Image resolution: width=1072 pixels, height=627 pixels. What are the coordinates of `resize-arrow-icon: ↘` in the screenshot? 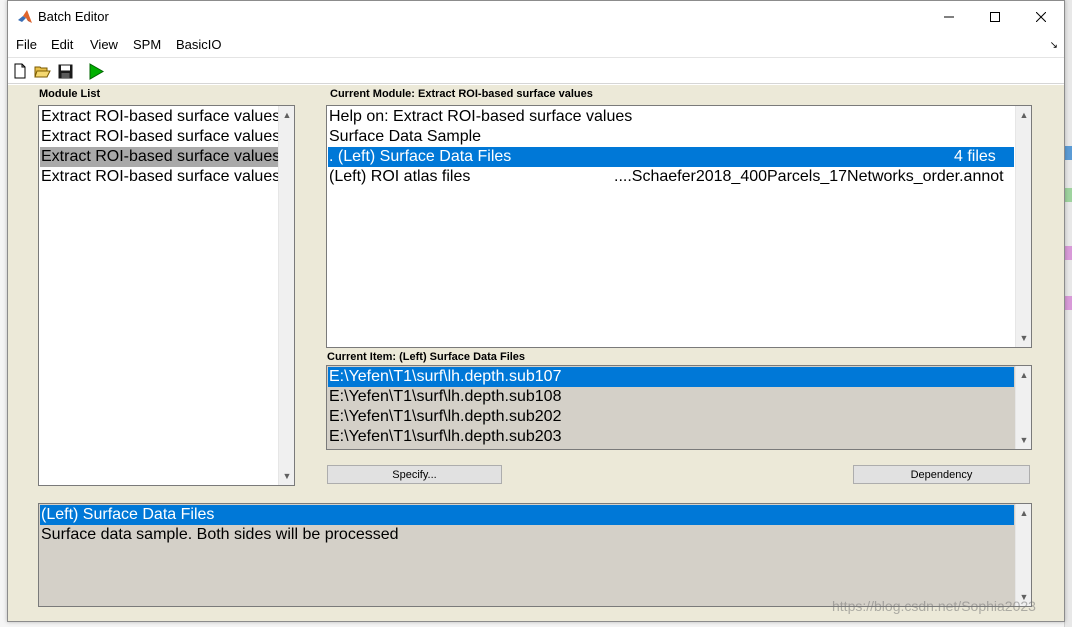 It's located at (1054, 45).